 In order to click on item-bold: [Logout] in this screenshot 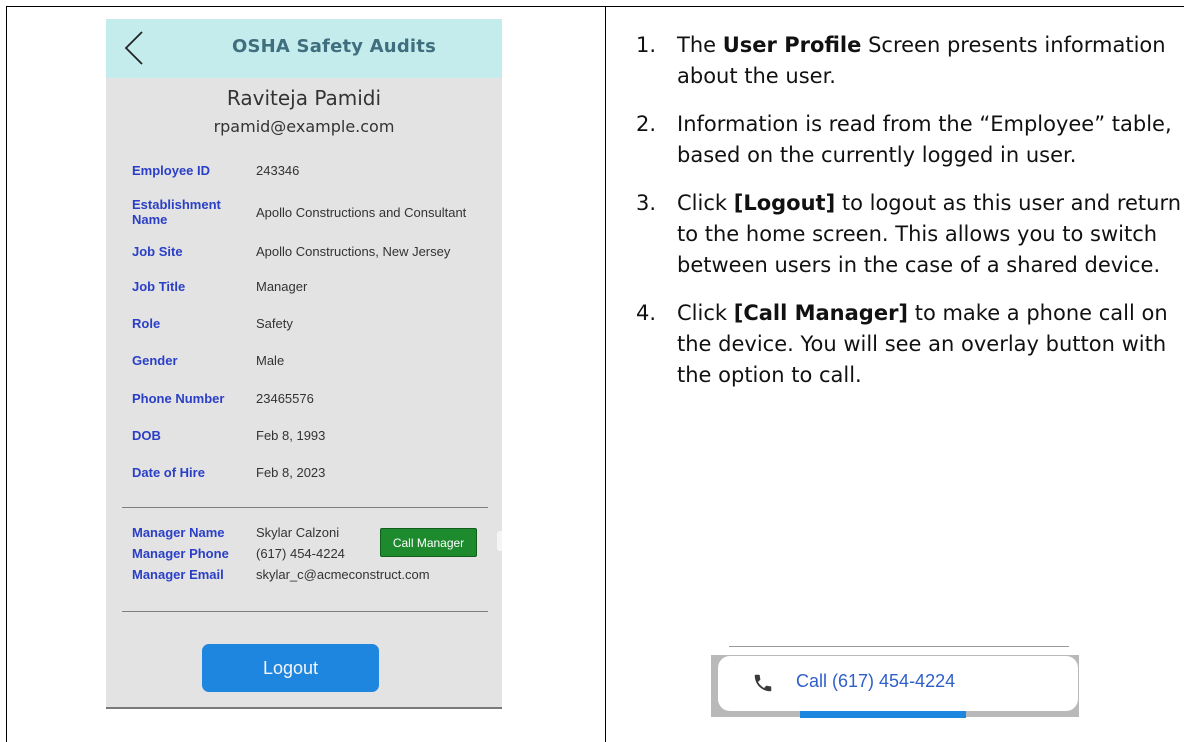, I will do `click(784, 203)`.